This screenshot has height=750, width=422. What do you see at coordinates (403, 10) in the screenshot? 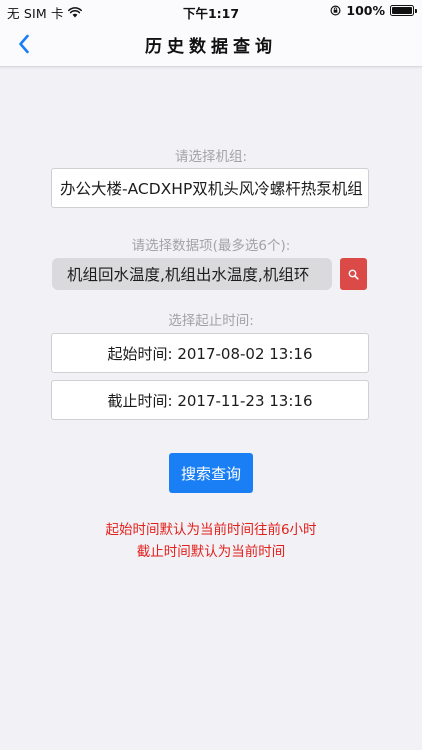
I see `battery-icon` at bounding box center [403, 10].